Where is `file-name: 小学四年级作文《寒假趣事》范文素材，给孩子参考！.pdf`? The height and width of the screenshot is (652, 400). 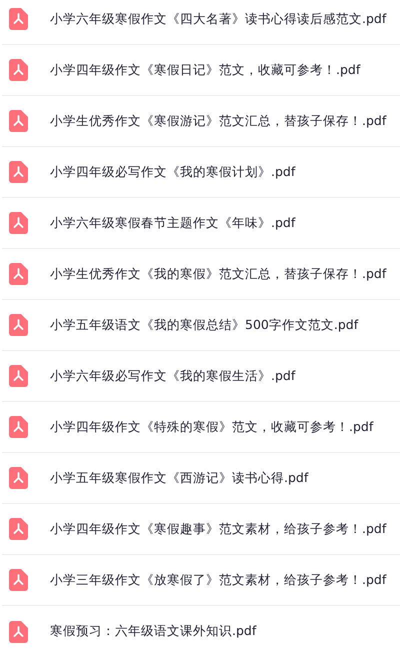
file-name: 小学四年级作文《寒假趣事》范文素材，给孩子参考！.pdf is located at coordinates (218, 529).